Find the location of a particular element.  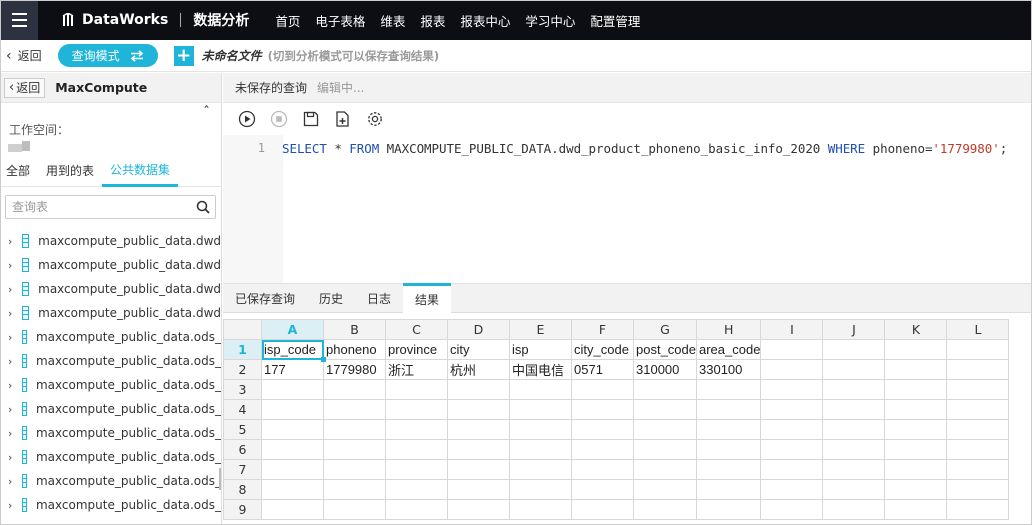

row-header: 7 is located at coordinates (242, 469).